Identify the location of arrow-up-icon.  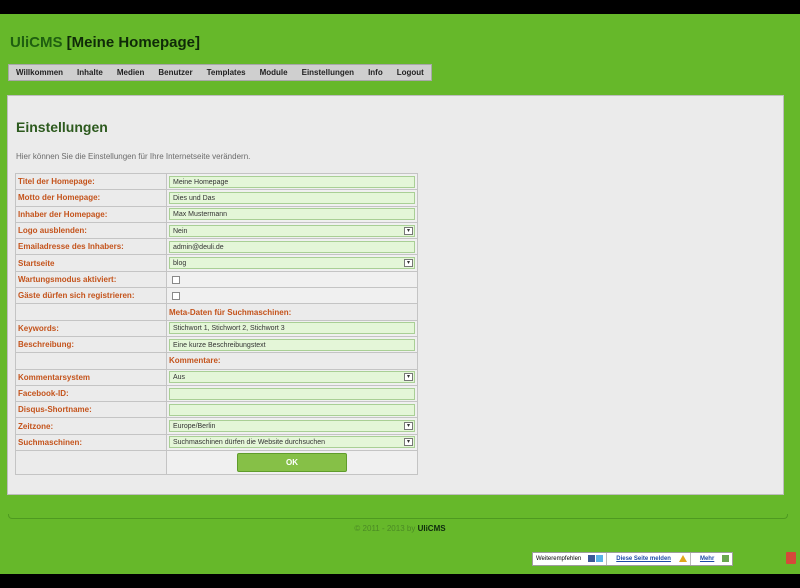
(726, 558).